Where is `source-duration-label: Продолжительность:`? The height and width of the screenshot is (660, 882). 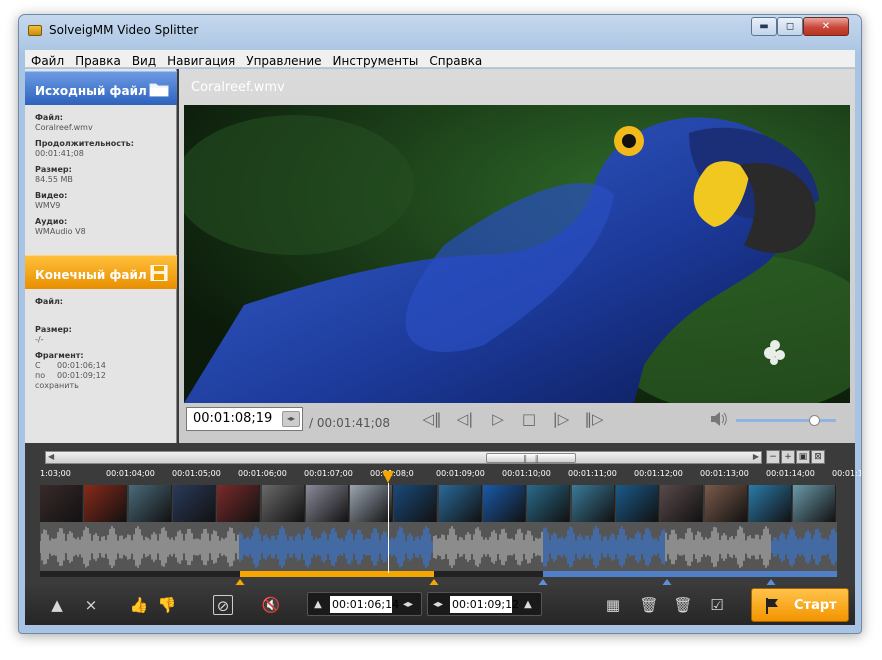
source-duration-label: Продолжительность: is located at coordinates (84, 143).